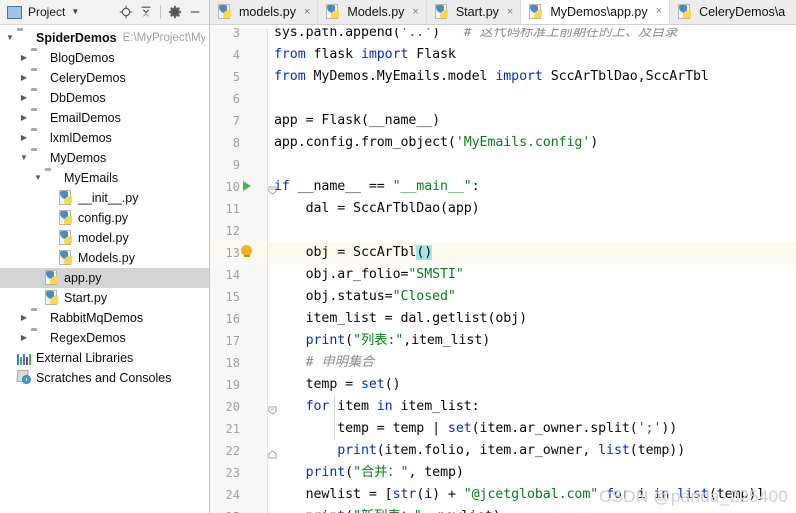 Image resolution: width=796 pixels, height=513 pixels. Describe the element at coordinates (238, 451) in the screenshot. I see `gutter-row: 22` at that location.